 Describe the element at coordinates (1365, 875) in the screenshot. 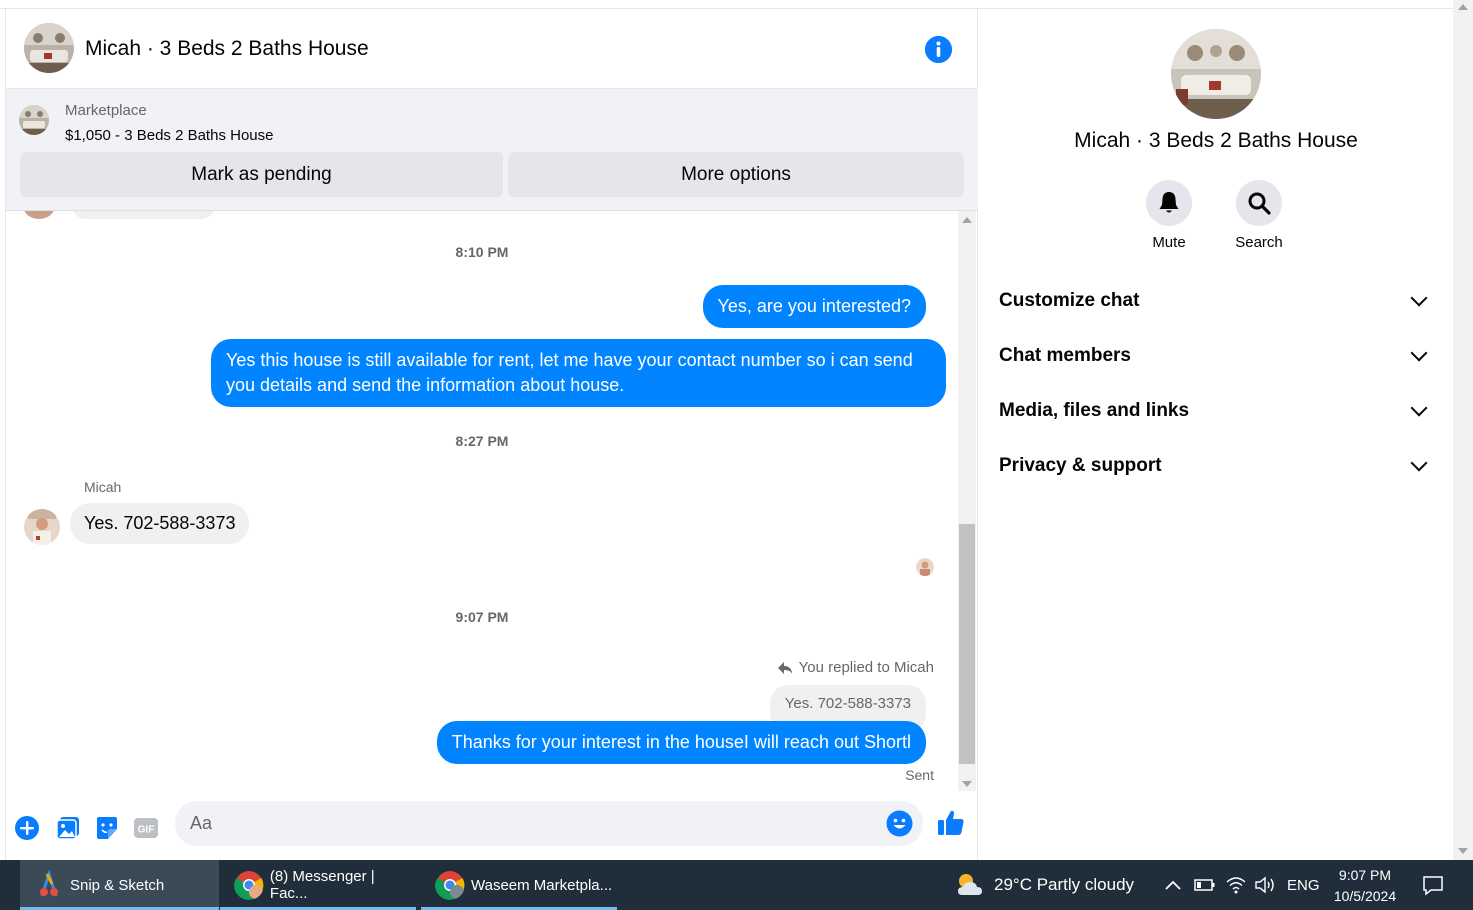

I see `clock-time: 9:07 PM` at that location.